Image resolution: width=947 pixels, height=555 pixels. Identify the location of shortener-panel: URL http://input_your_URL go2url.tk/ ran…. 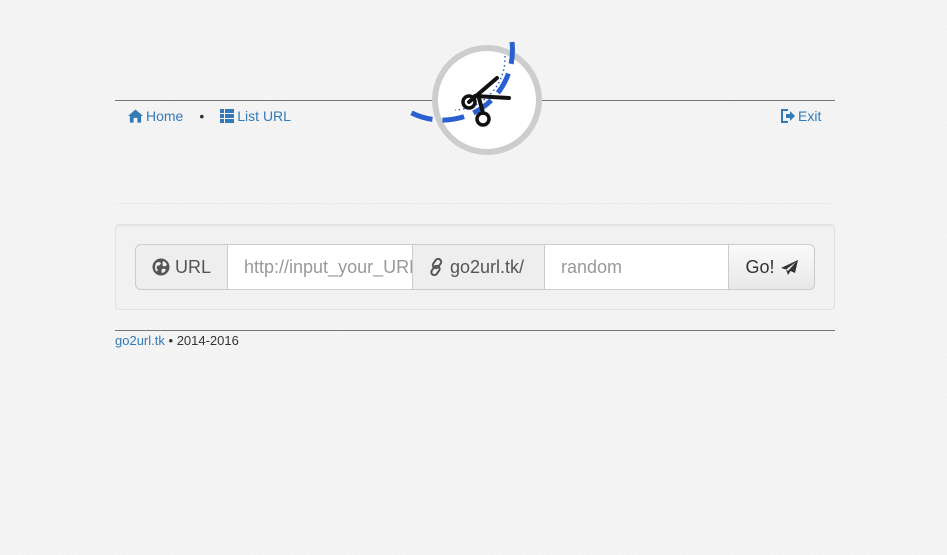
(475, 267).